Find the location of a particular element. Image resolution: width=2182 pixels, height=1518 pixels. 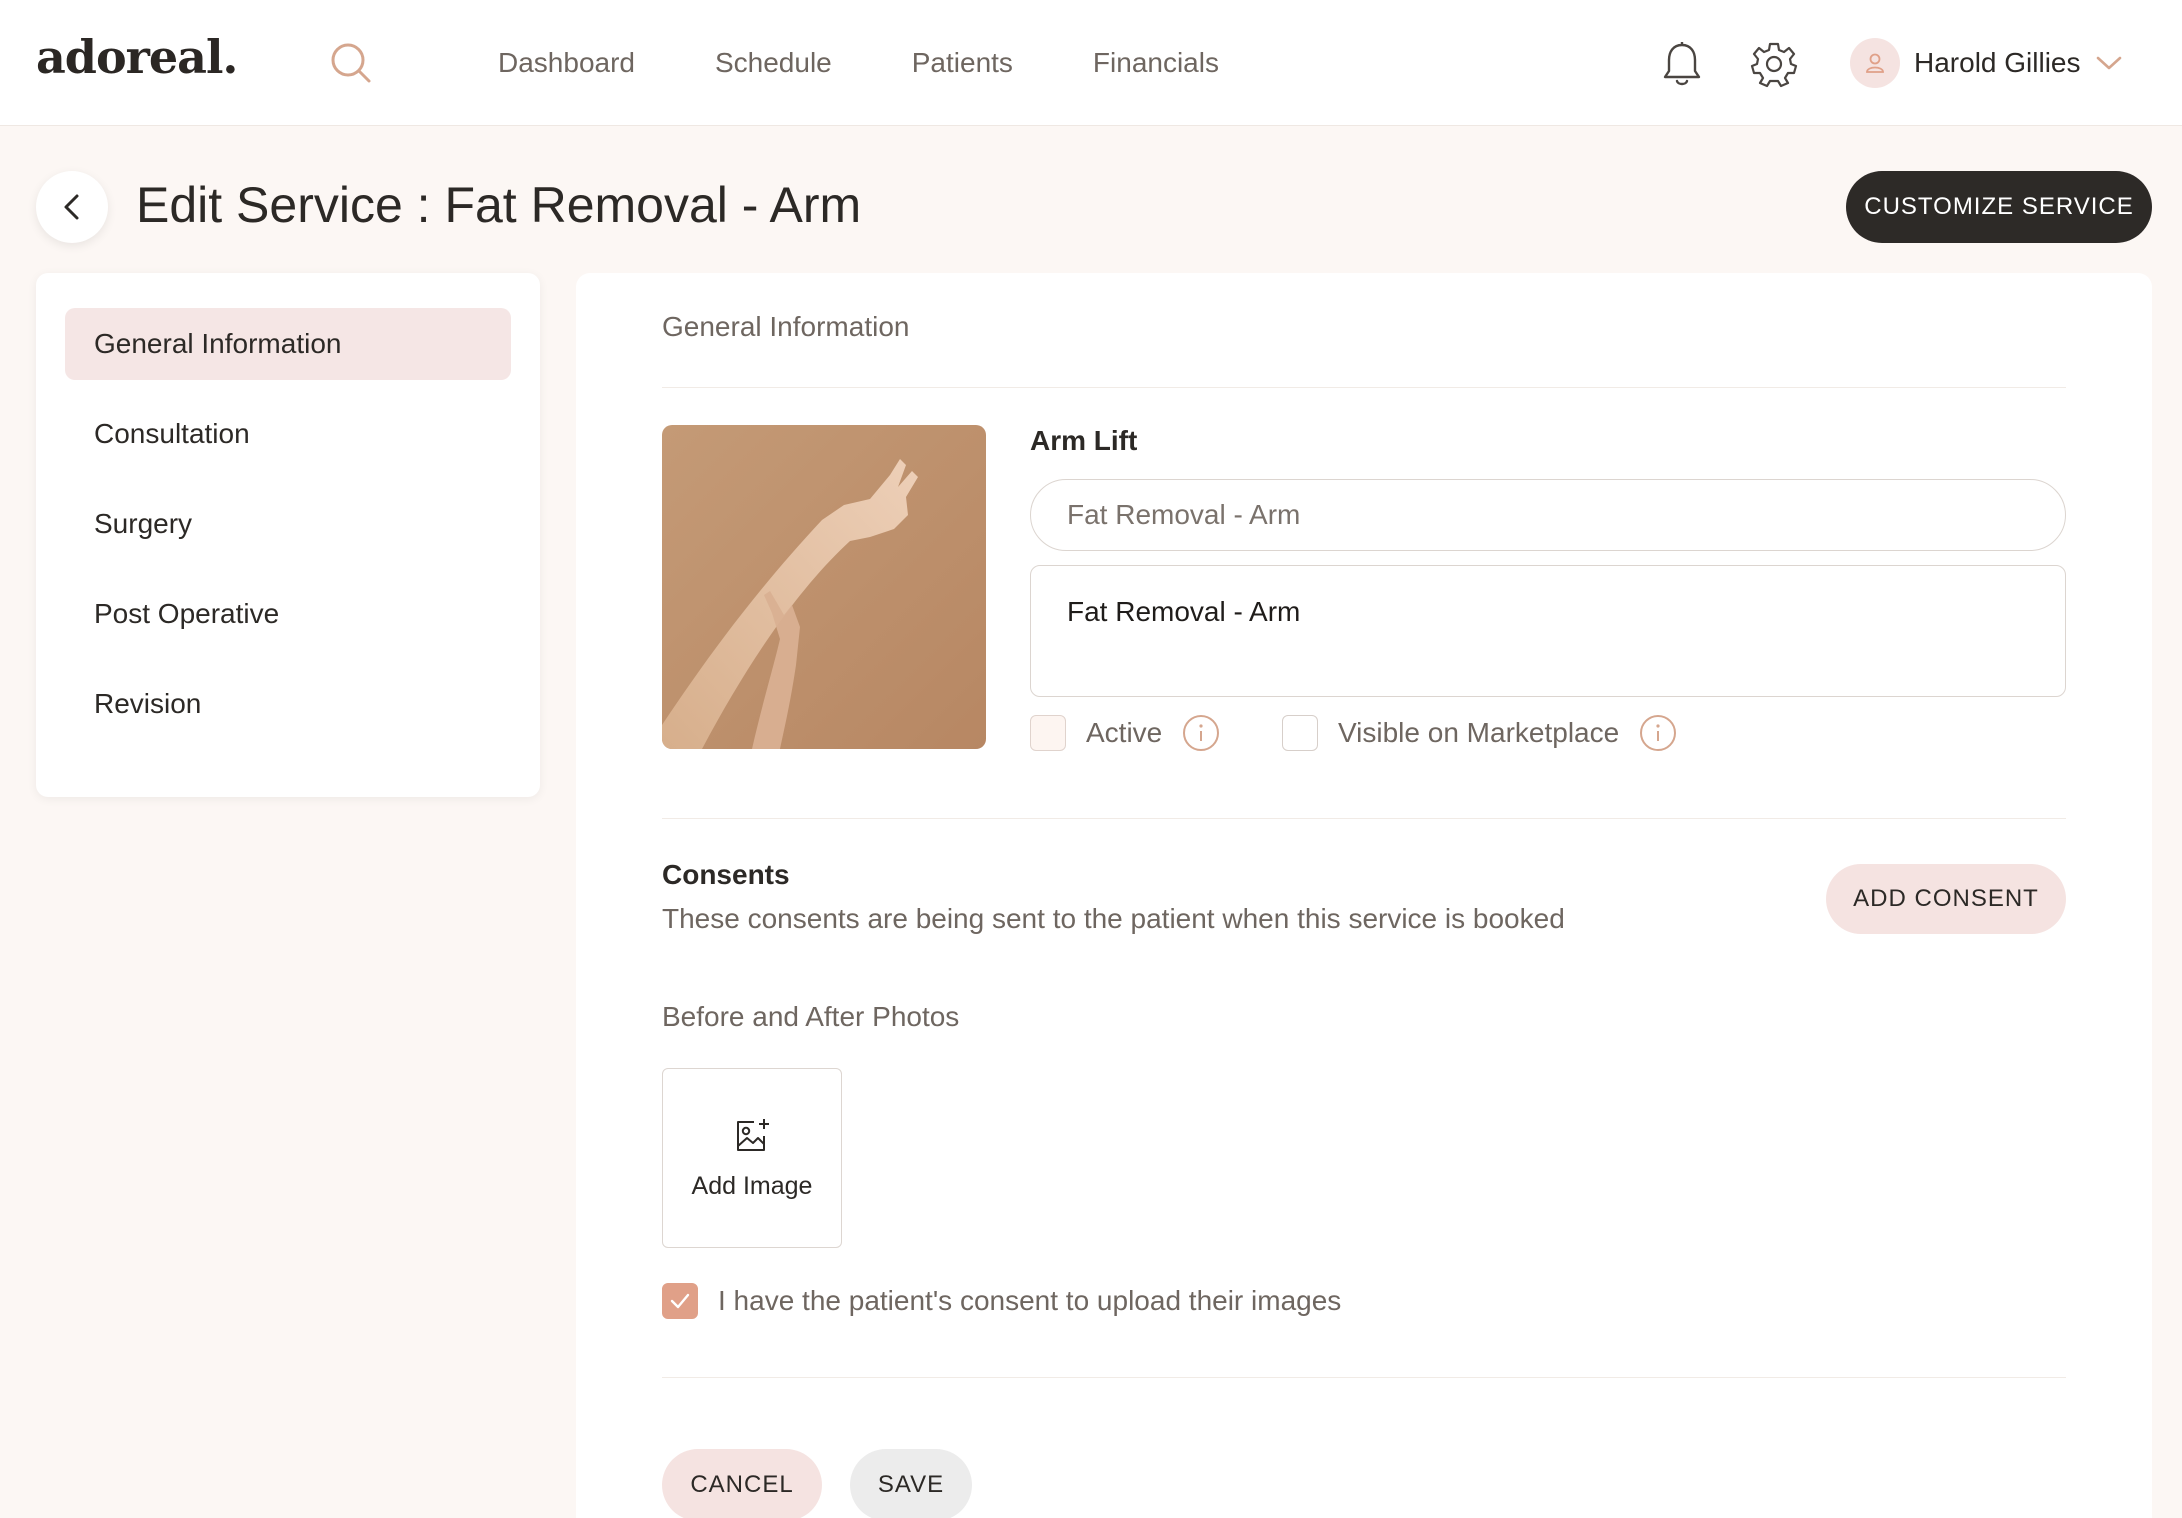

nav-financials: Financials is located at coordinates (1156, 63).